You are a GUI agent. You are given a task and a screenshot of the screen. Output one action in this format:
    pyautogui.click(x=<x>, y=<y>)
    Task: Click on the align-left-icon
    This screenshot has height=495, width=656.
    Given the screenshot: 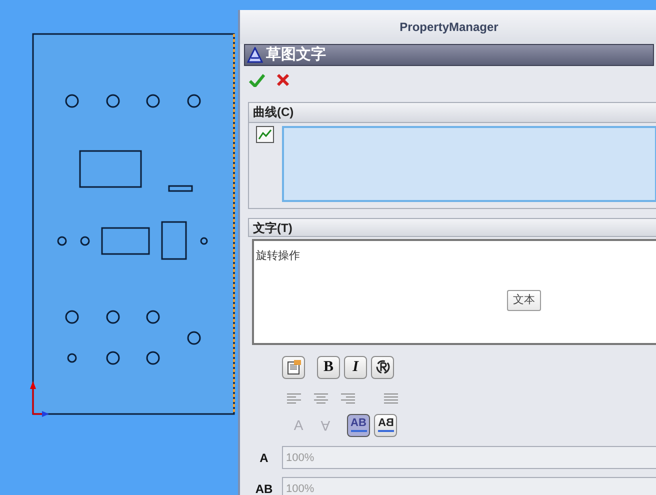 What is the action you would take?
    pyautogui.click(x=294, y=398)
    